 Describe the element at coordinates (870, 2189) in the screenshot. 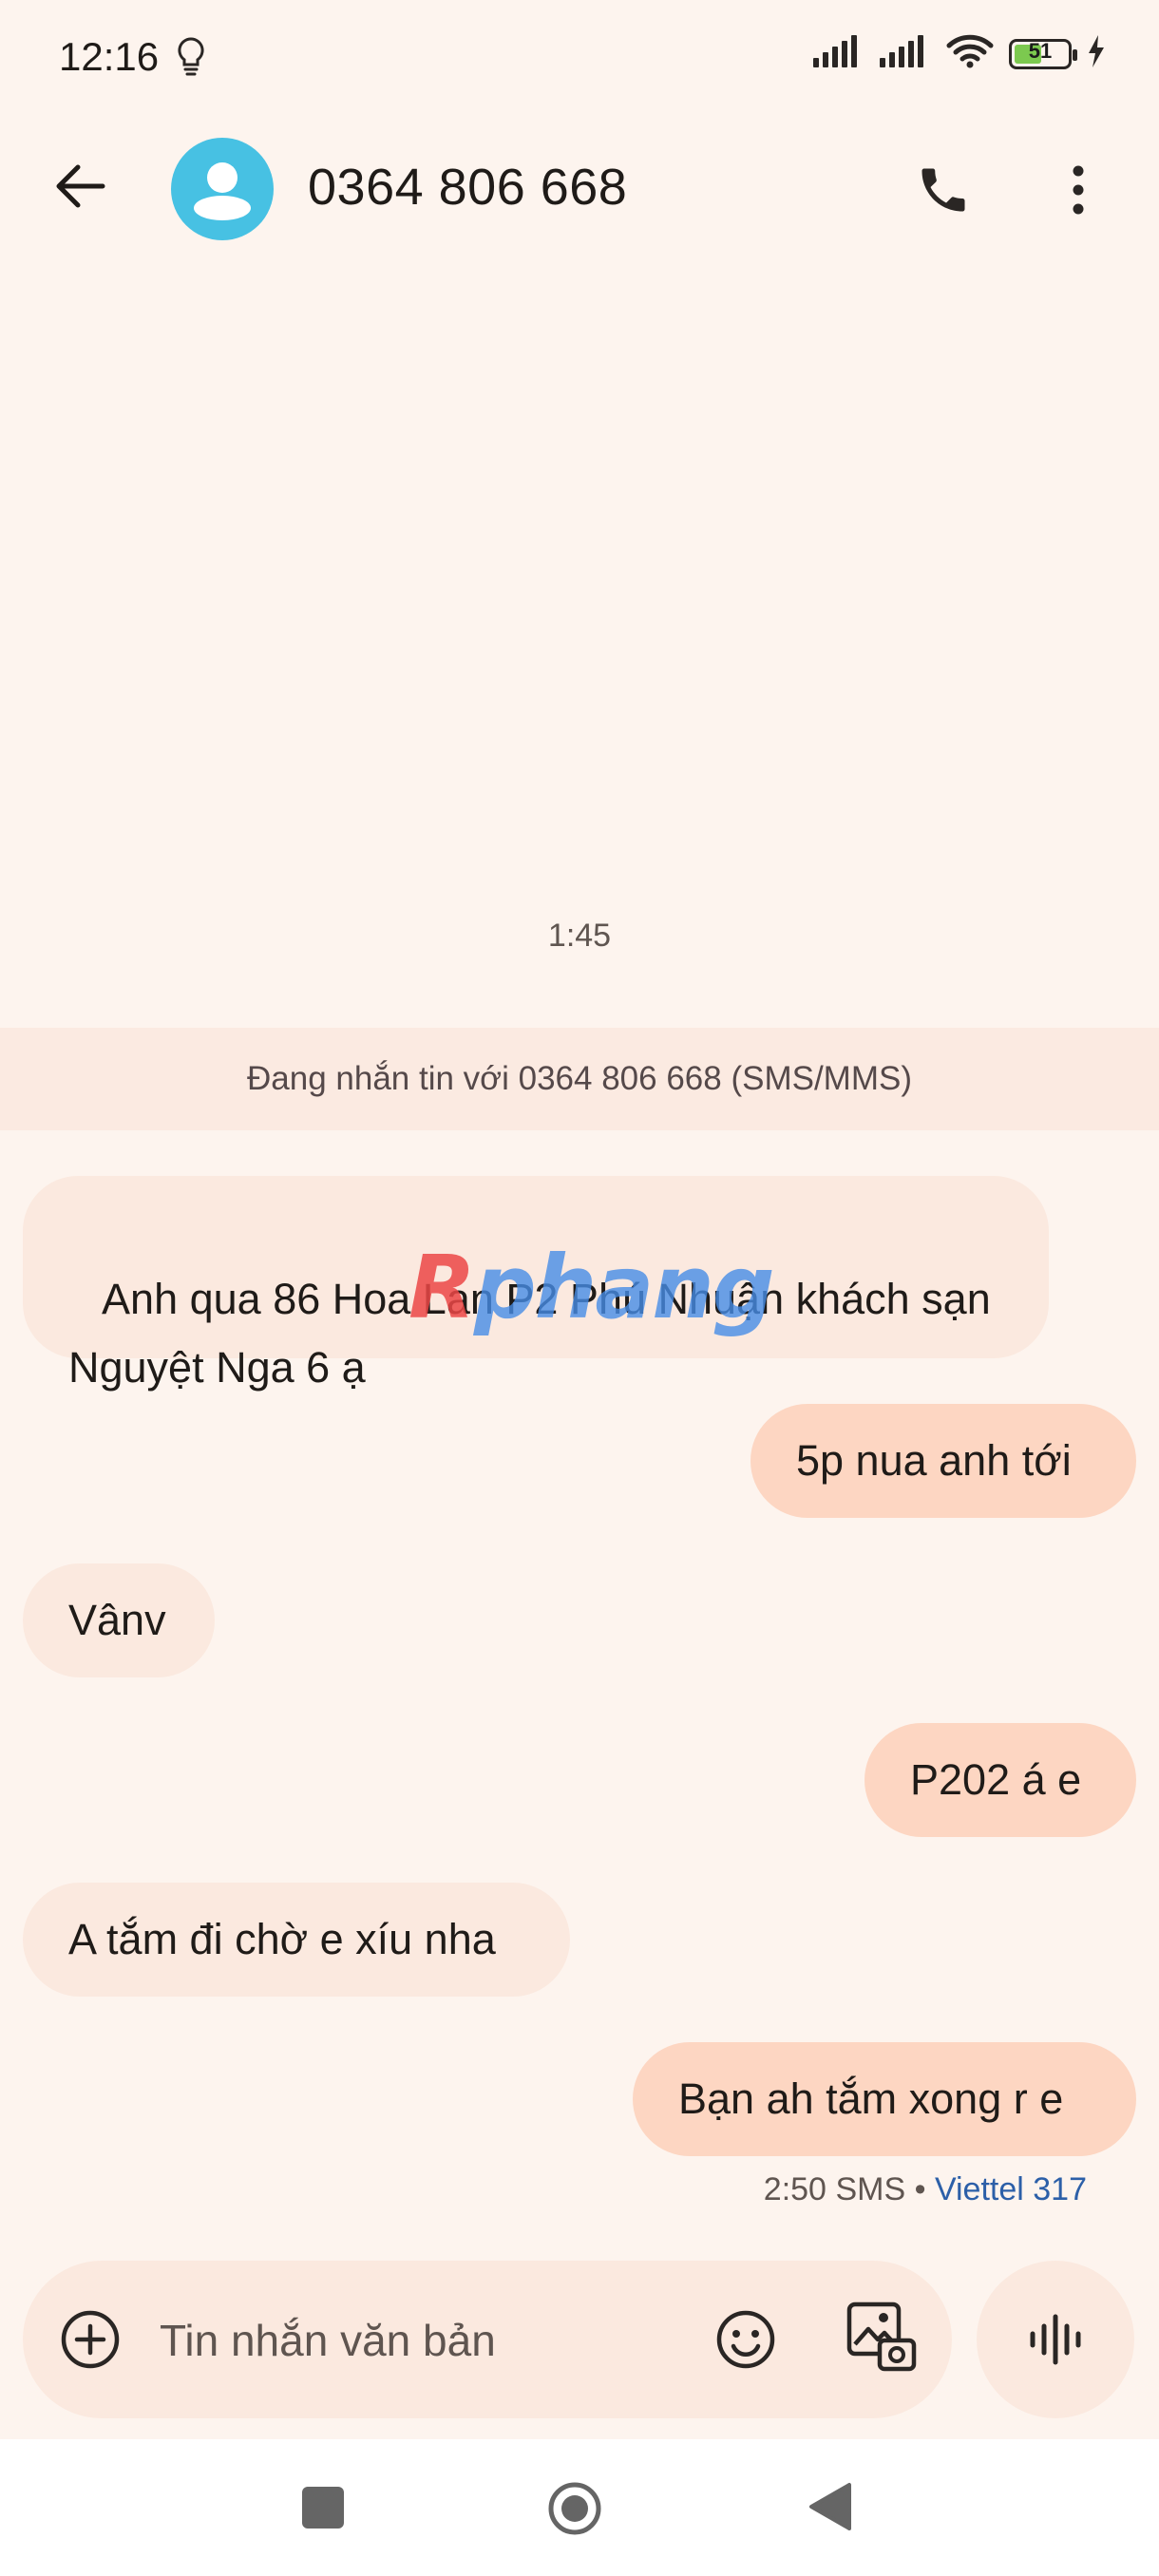

I see `message-type: SMS` at that location.